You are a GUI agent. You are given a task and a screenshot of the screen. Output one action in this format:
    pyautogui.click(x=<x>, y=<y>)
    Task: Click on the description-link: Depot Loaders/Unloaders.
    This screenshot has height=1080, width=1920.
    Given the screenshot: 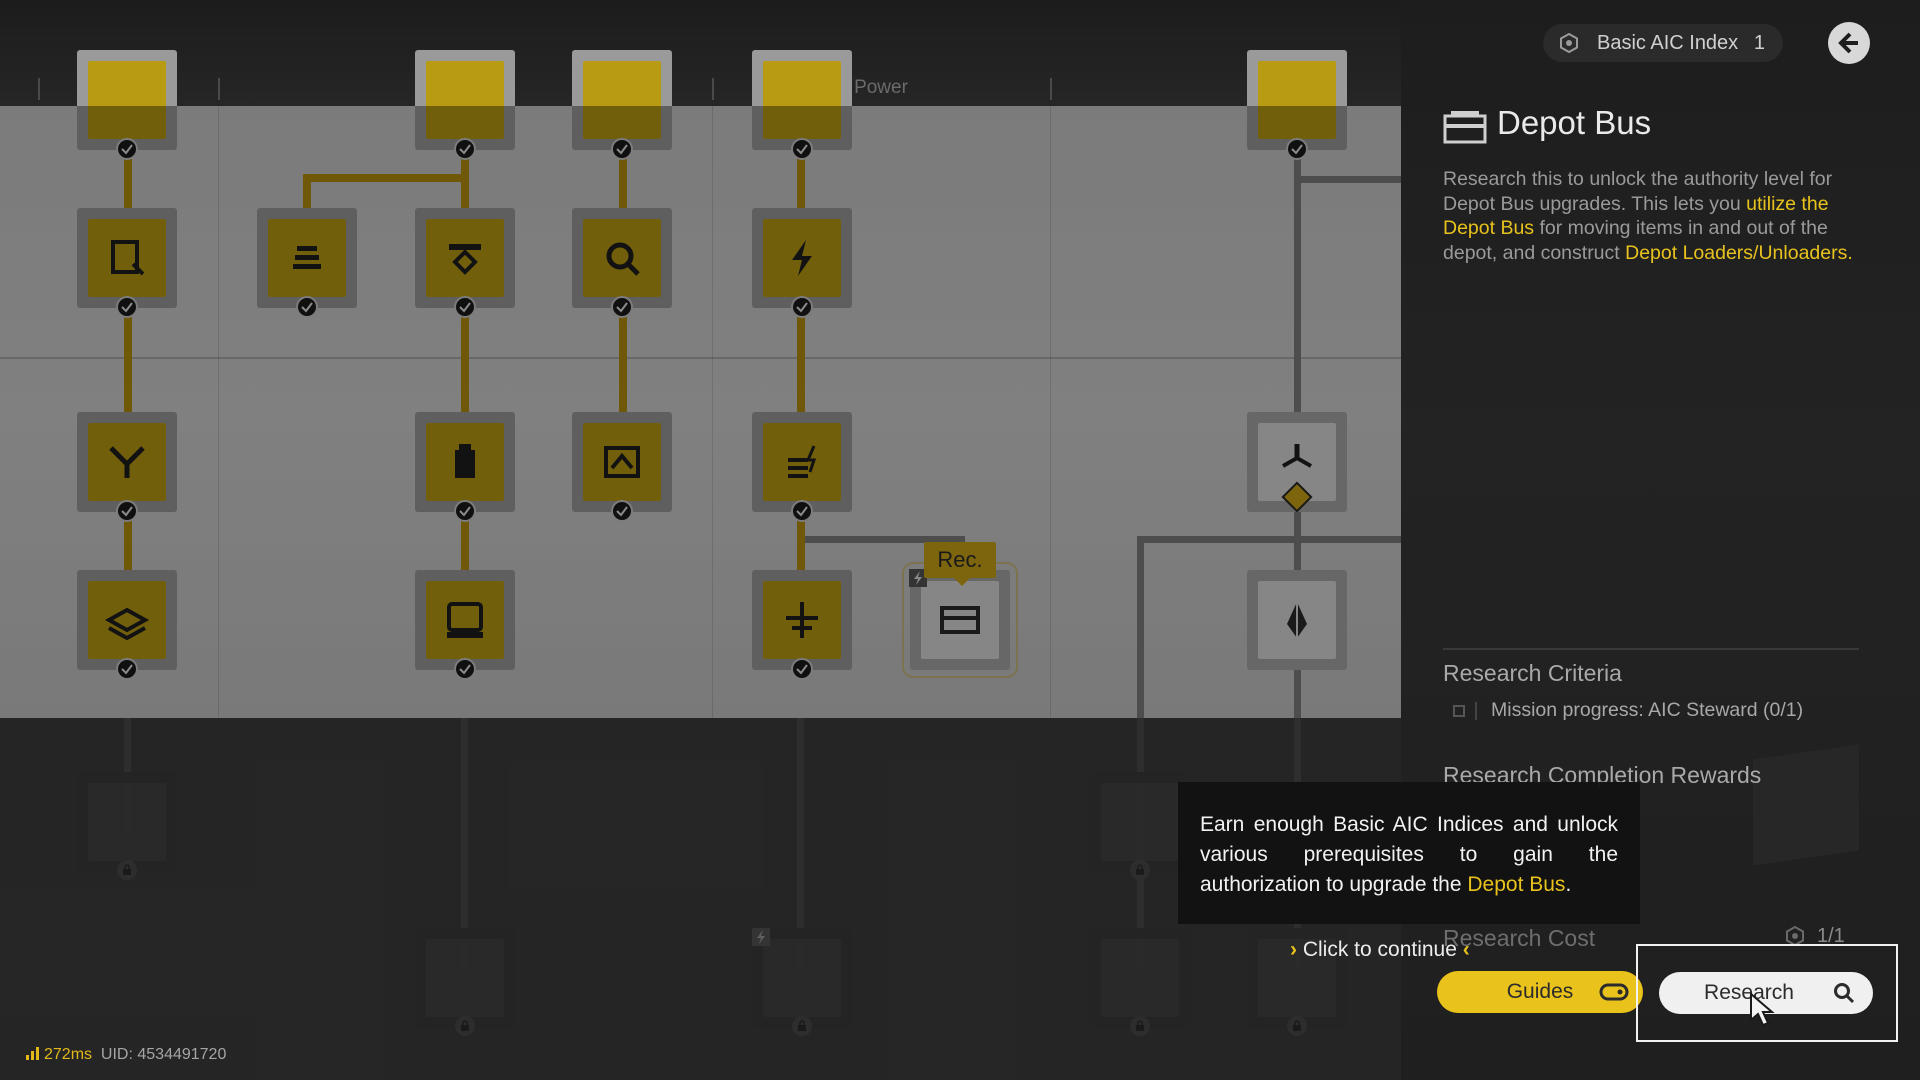 What is the action you would take?
    pyautogui.click(x=1739, y=253)
    